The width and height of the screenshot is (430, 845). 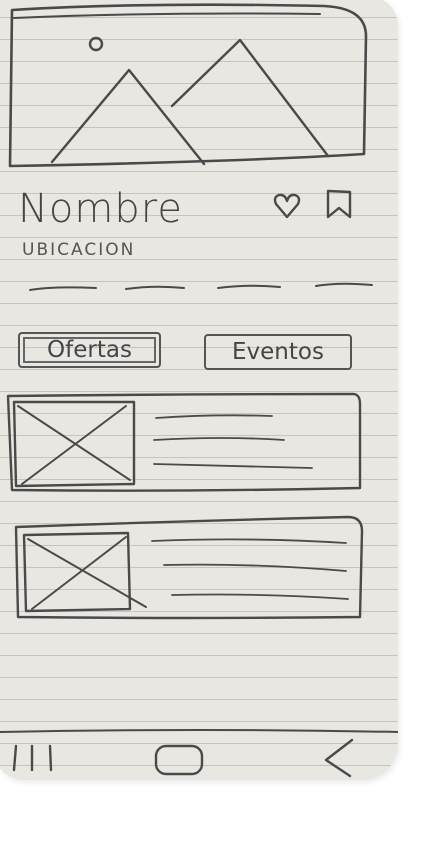 What do you see at coordinates (339, 204) in the screenshot?
I see `bookmark-icon` at bounding box center [339, 204].